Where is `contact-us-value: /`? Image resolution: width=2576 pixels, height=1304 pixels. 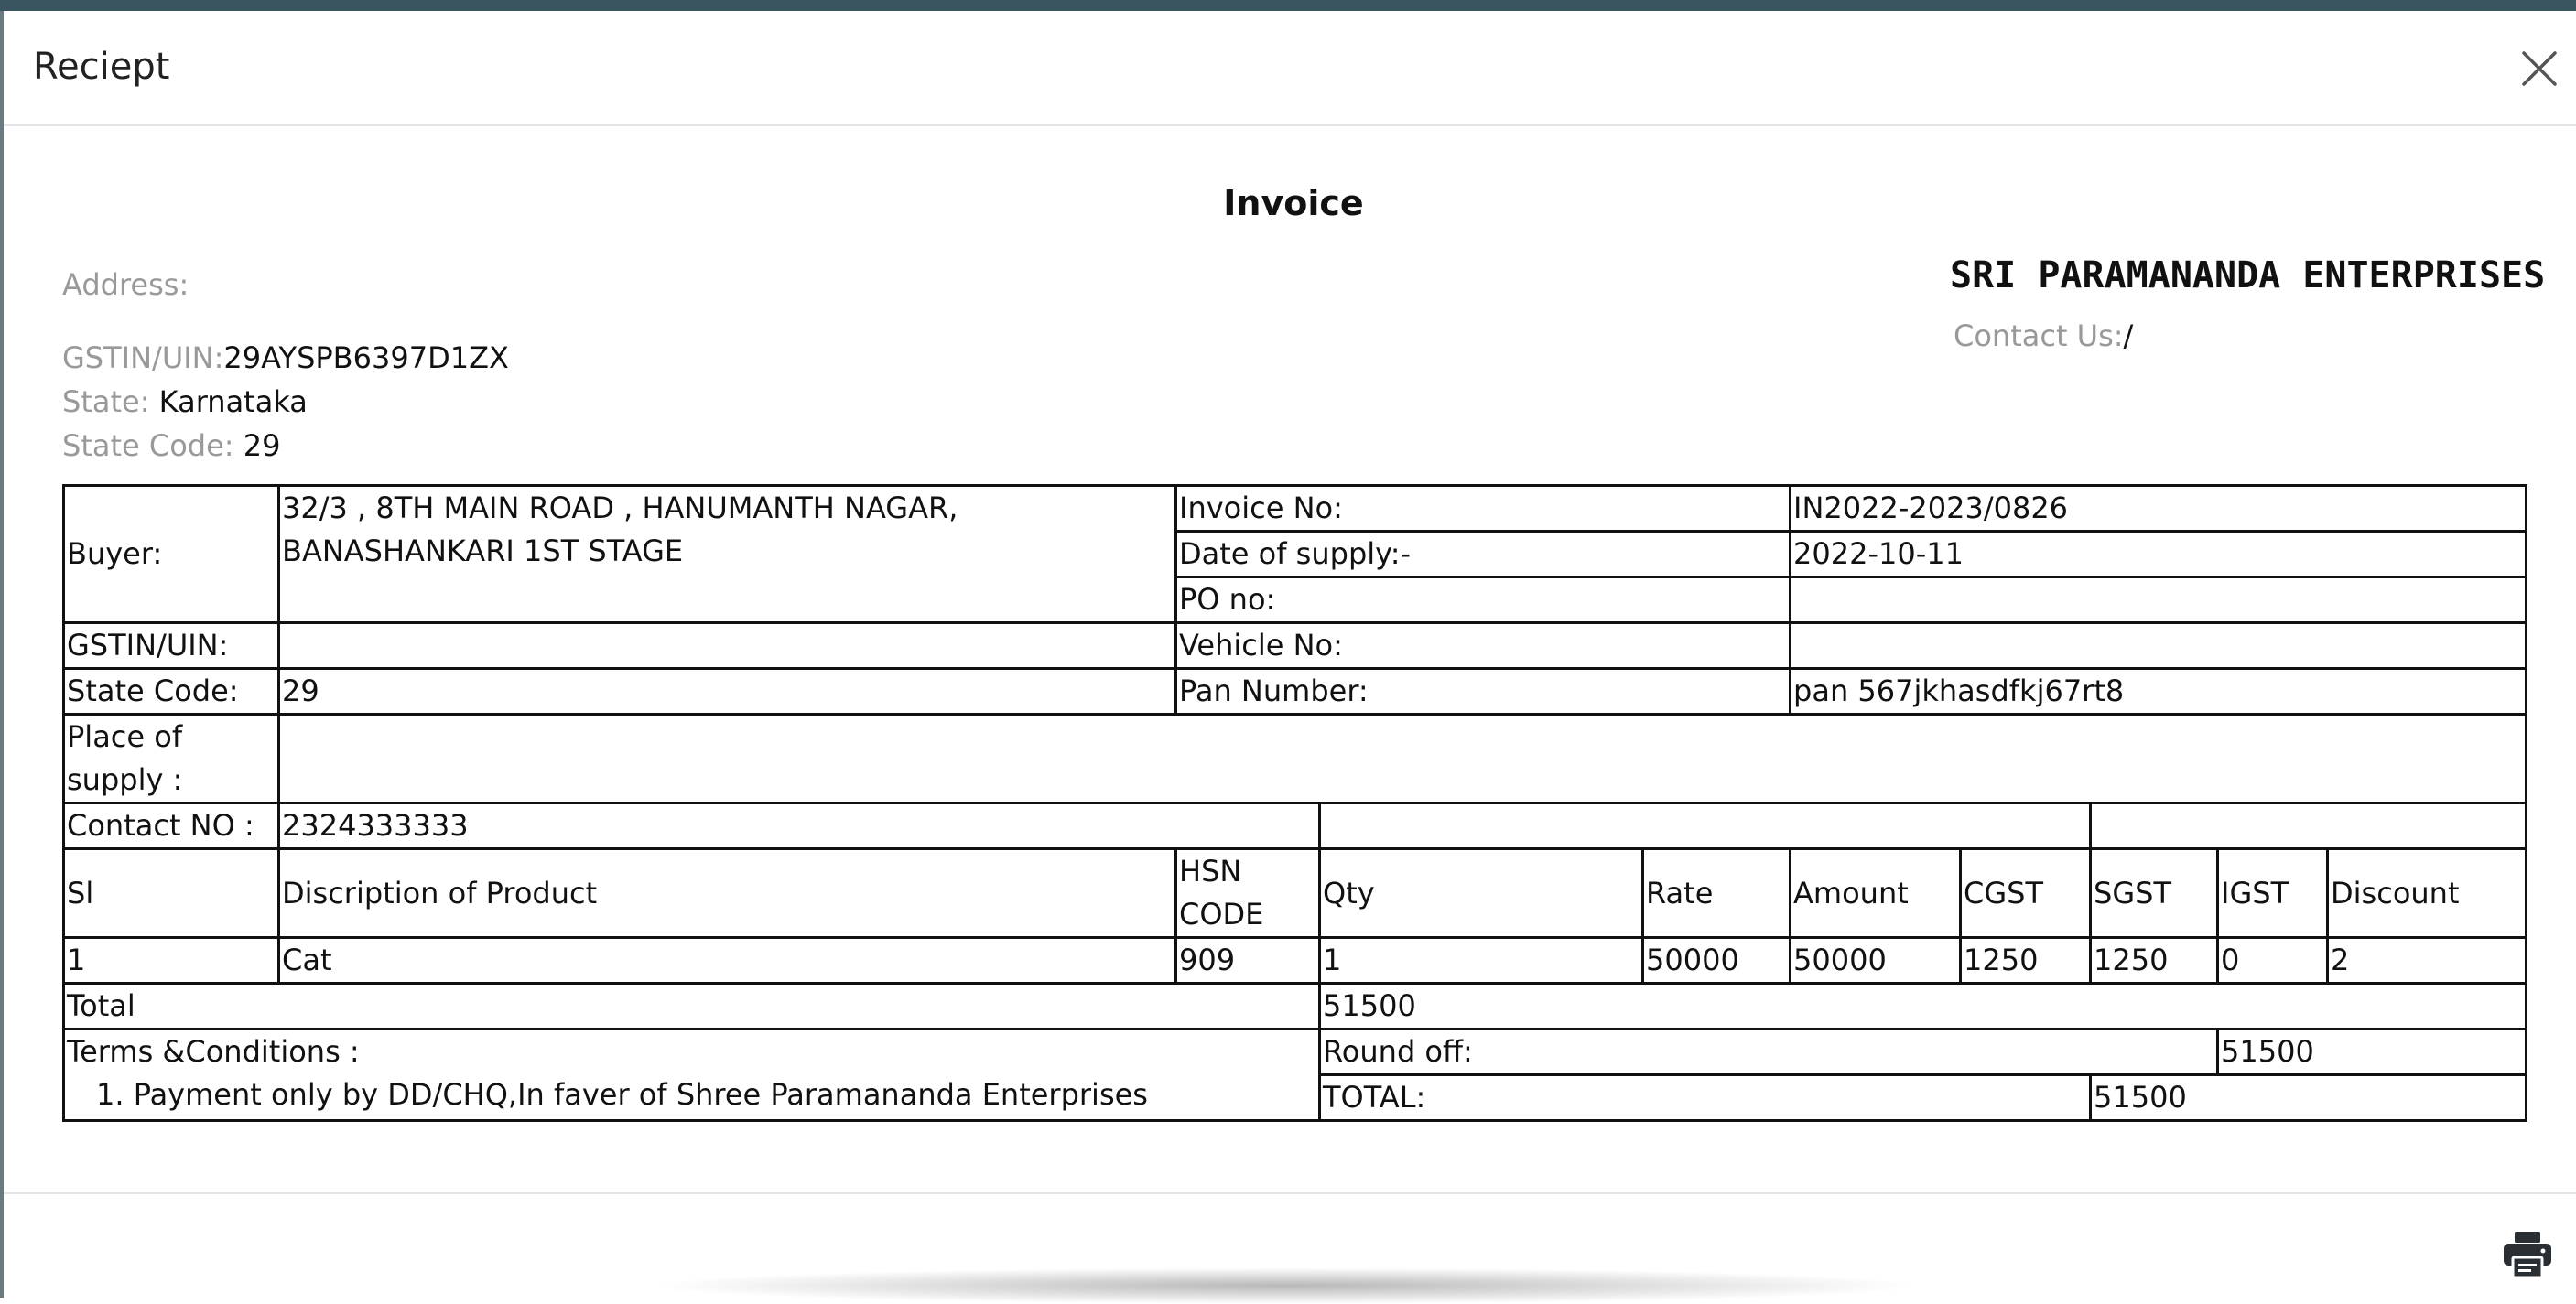
contact-us-value: / is located at coordinates (2129, 335).